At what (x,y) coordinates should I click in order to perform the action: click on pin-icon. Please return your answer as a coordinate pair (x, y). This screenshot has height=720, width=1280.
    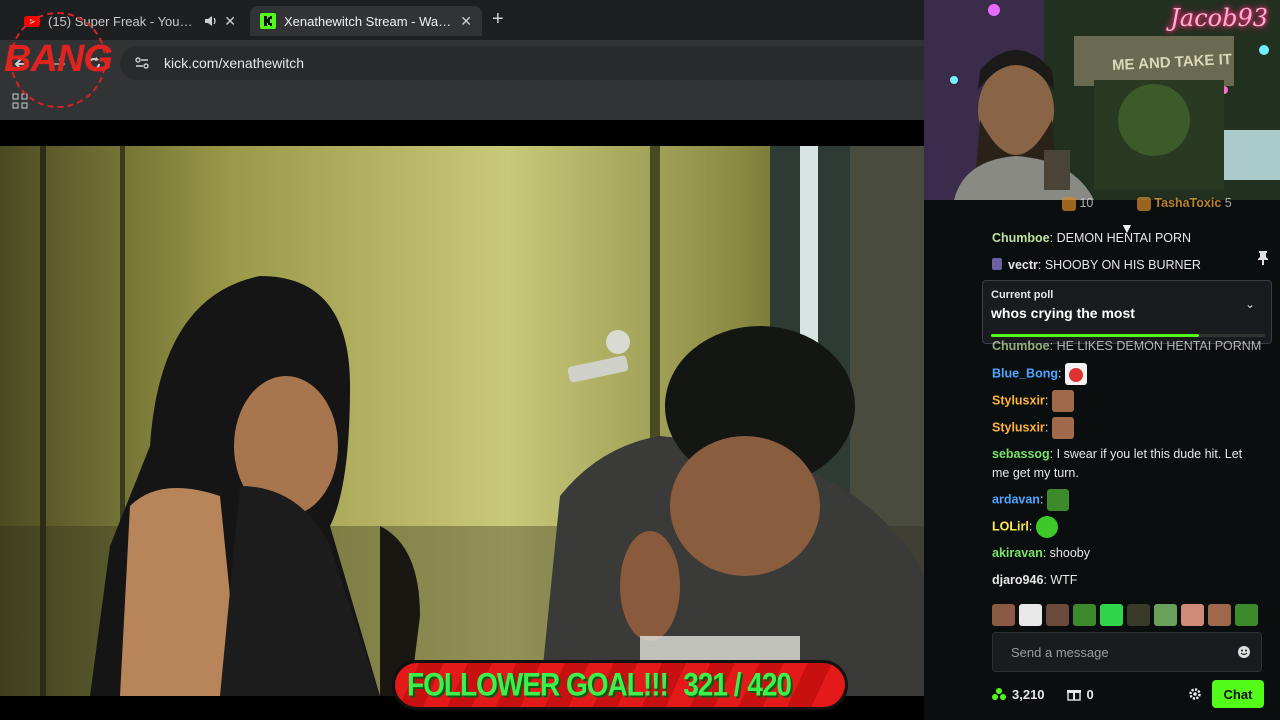
    Looking at the image, I should click on (1263, 258).